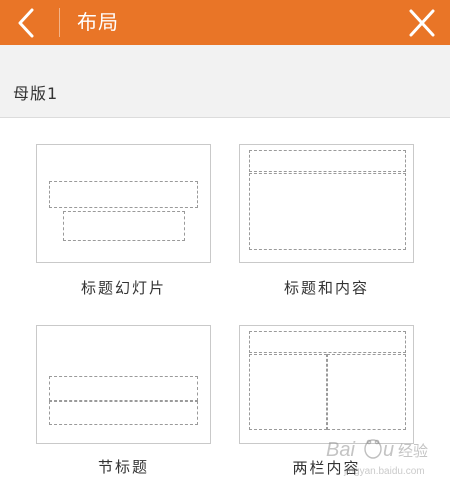  I want to click on text-placeholder, so click(123, 413).